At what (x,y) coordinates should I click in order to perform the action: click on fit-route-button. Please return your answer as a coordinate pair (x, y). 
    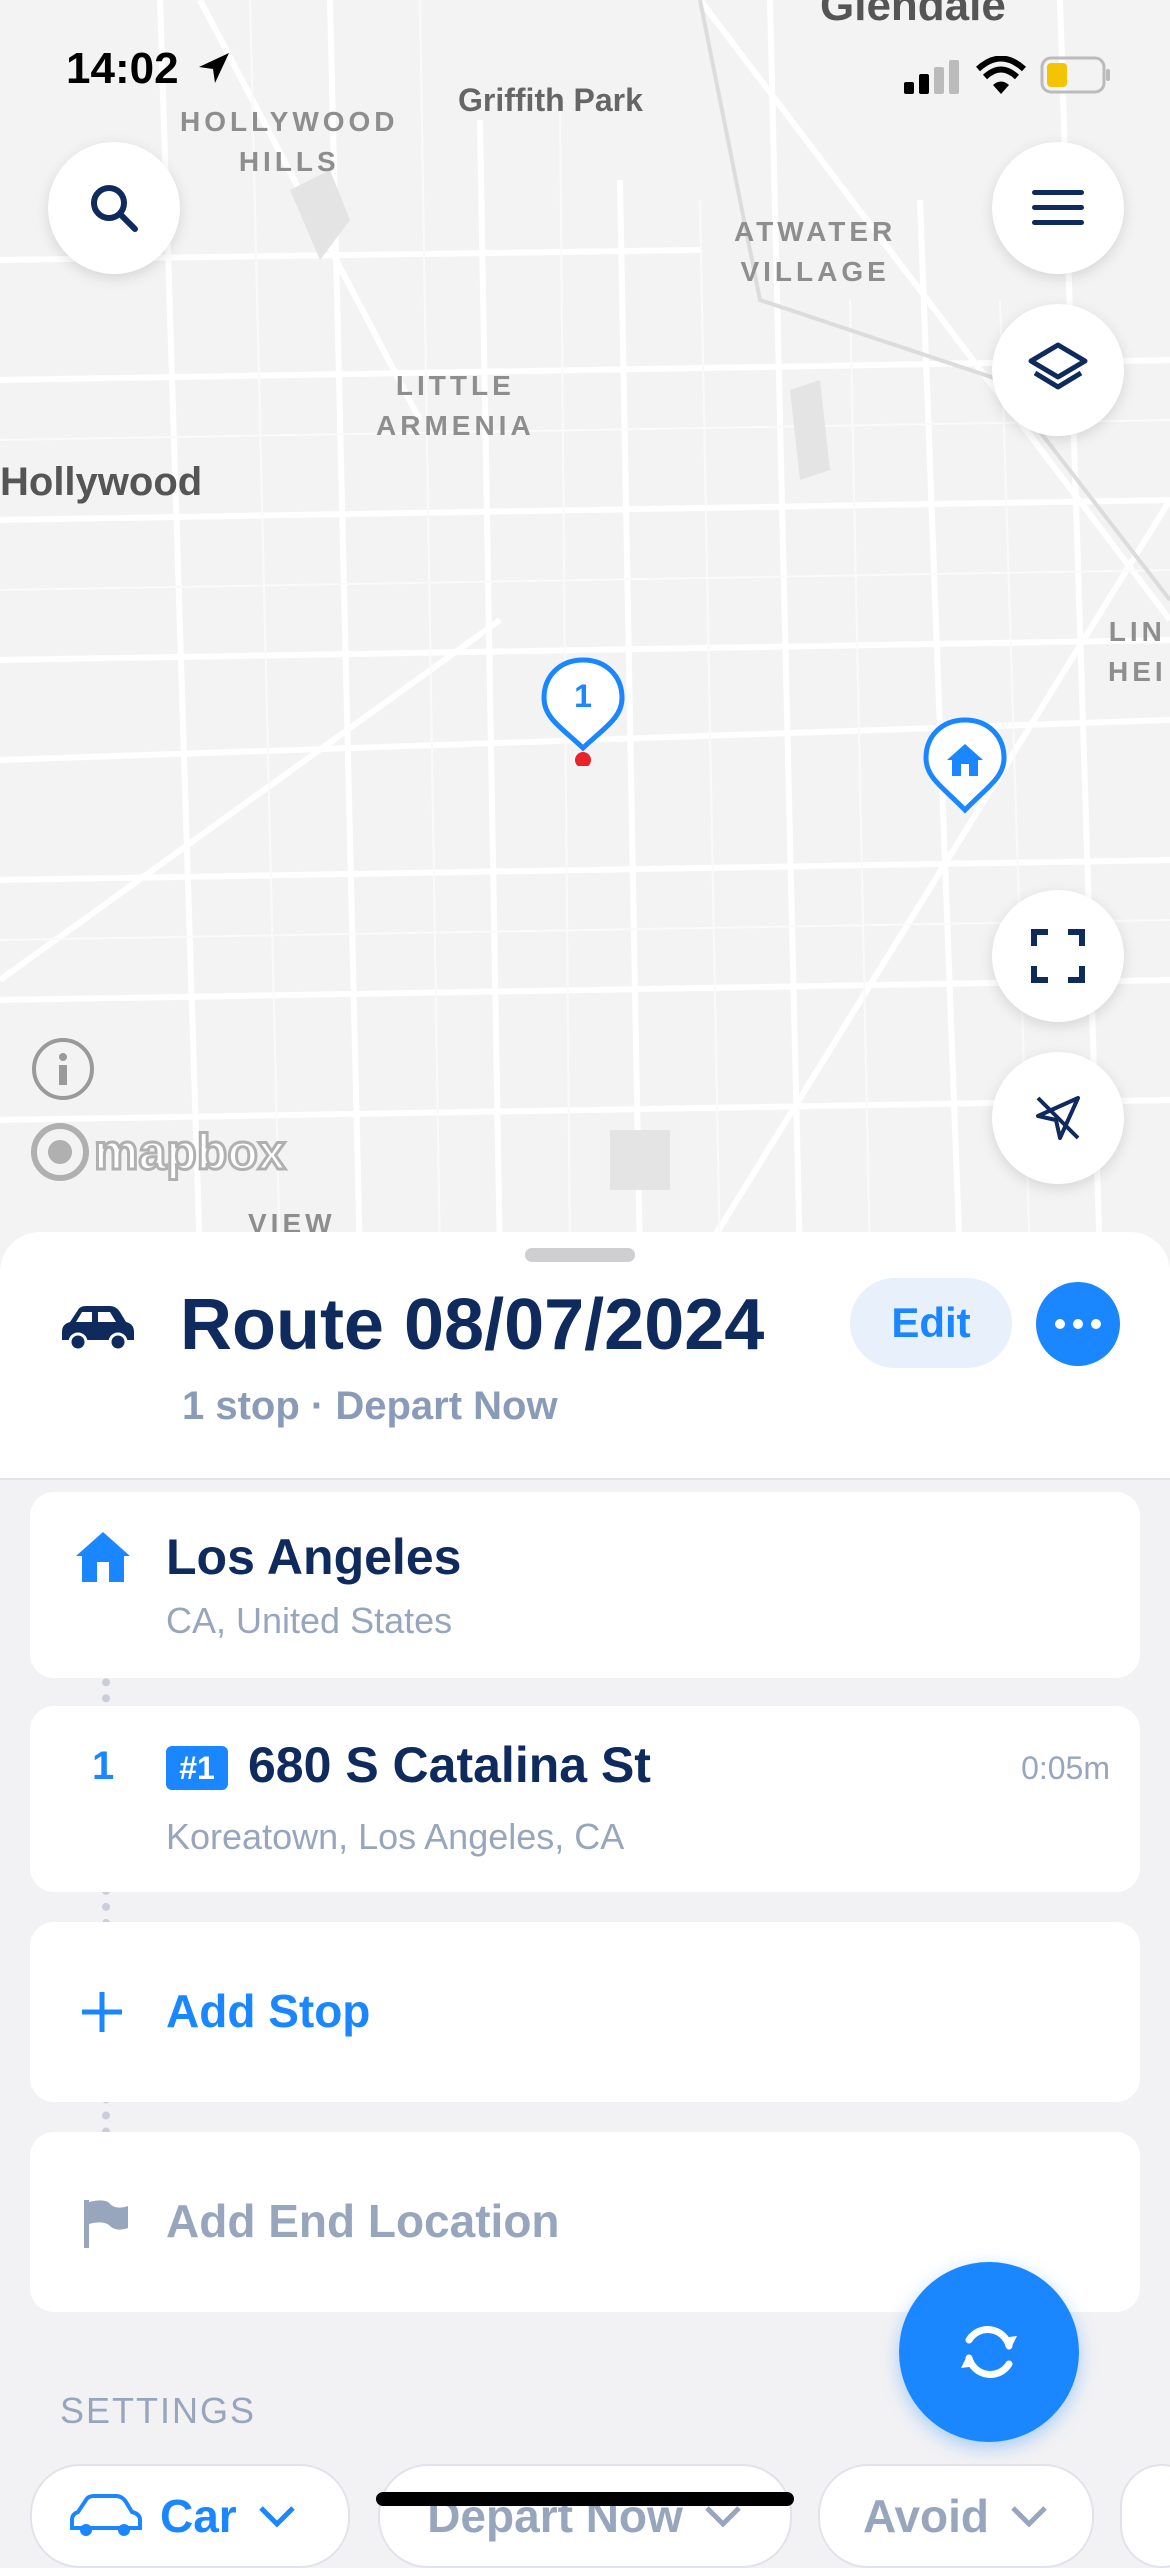
    Looking at the image, I should click on (1058, 956).